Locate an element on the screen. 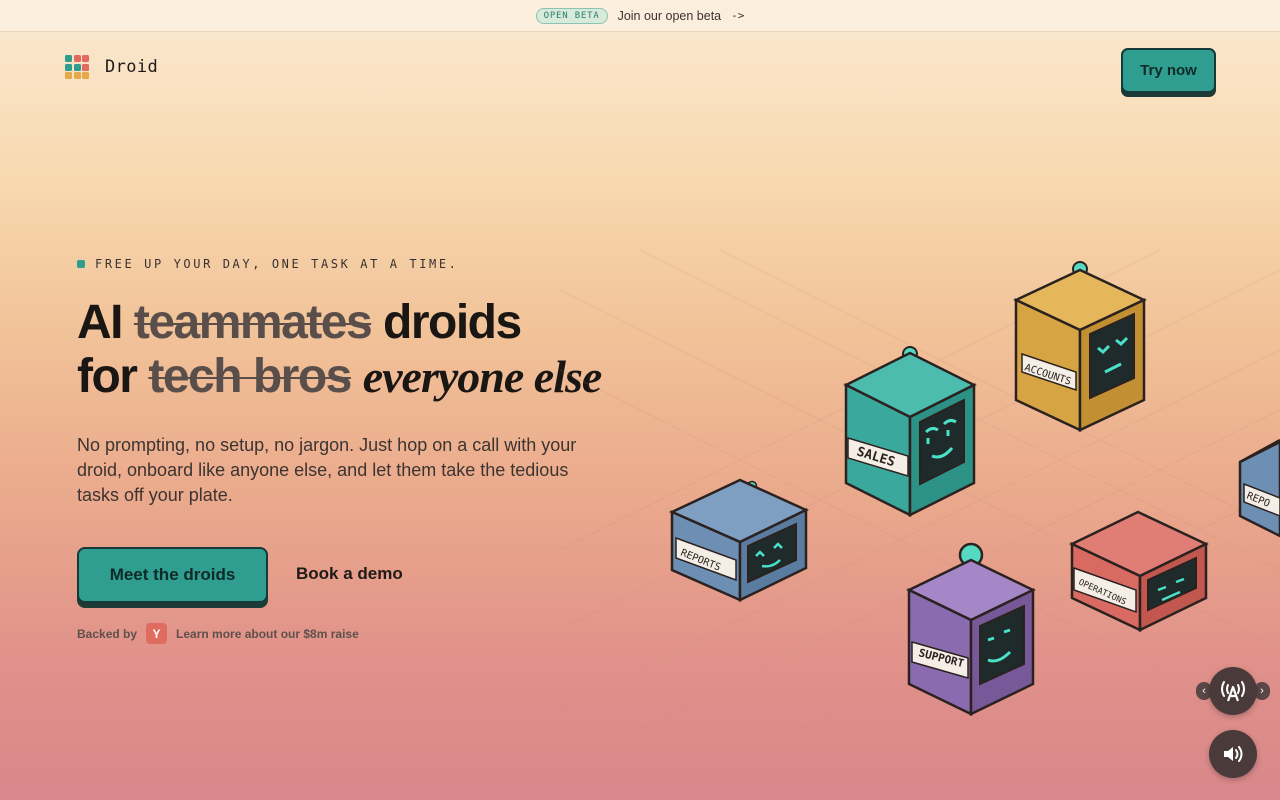 Image resolution: width=1280 pixels, height=800 pixels. headline-word: for is located at coordinates (107, 376).